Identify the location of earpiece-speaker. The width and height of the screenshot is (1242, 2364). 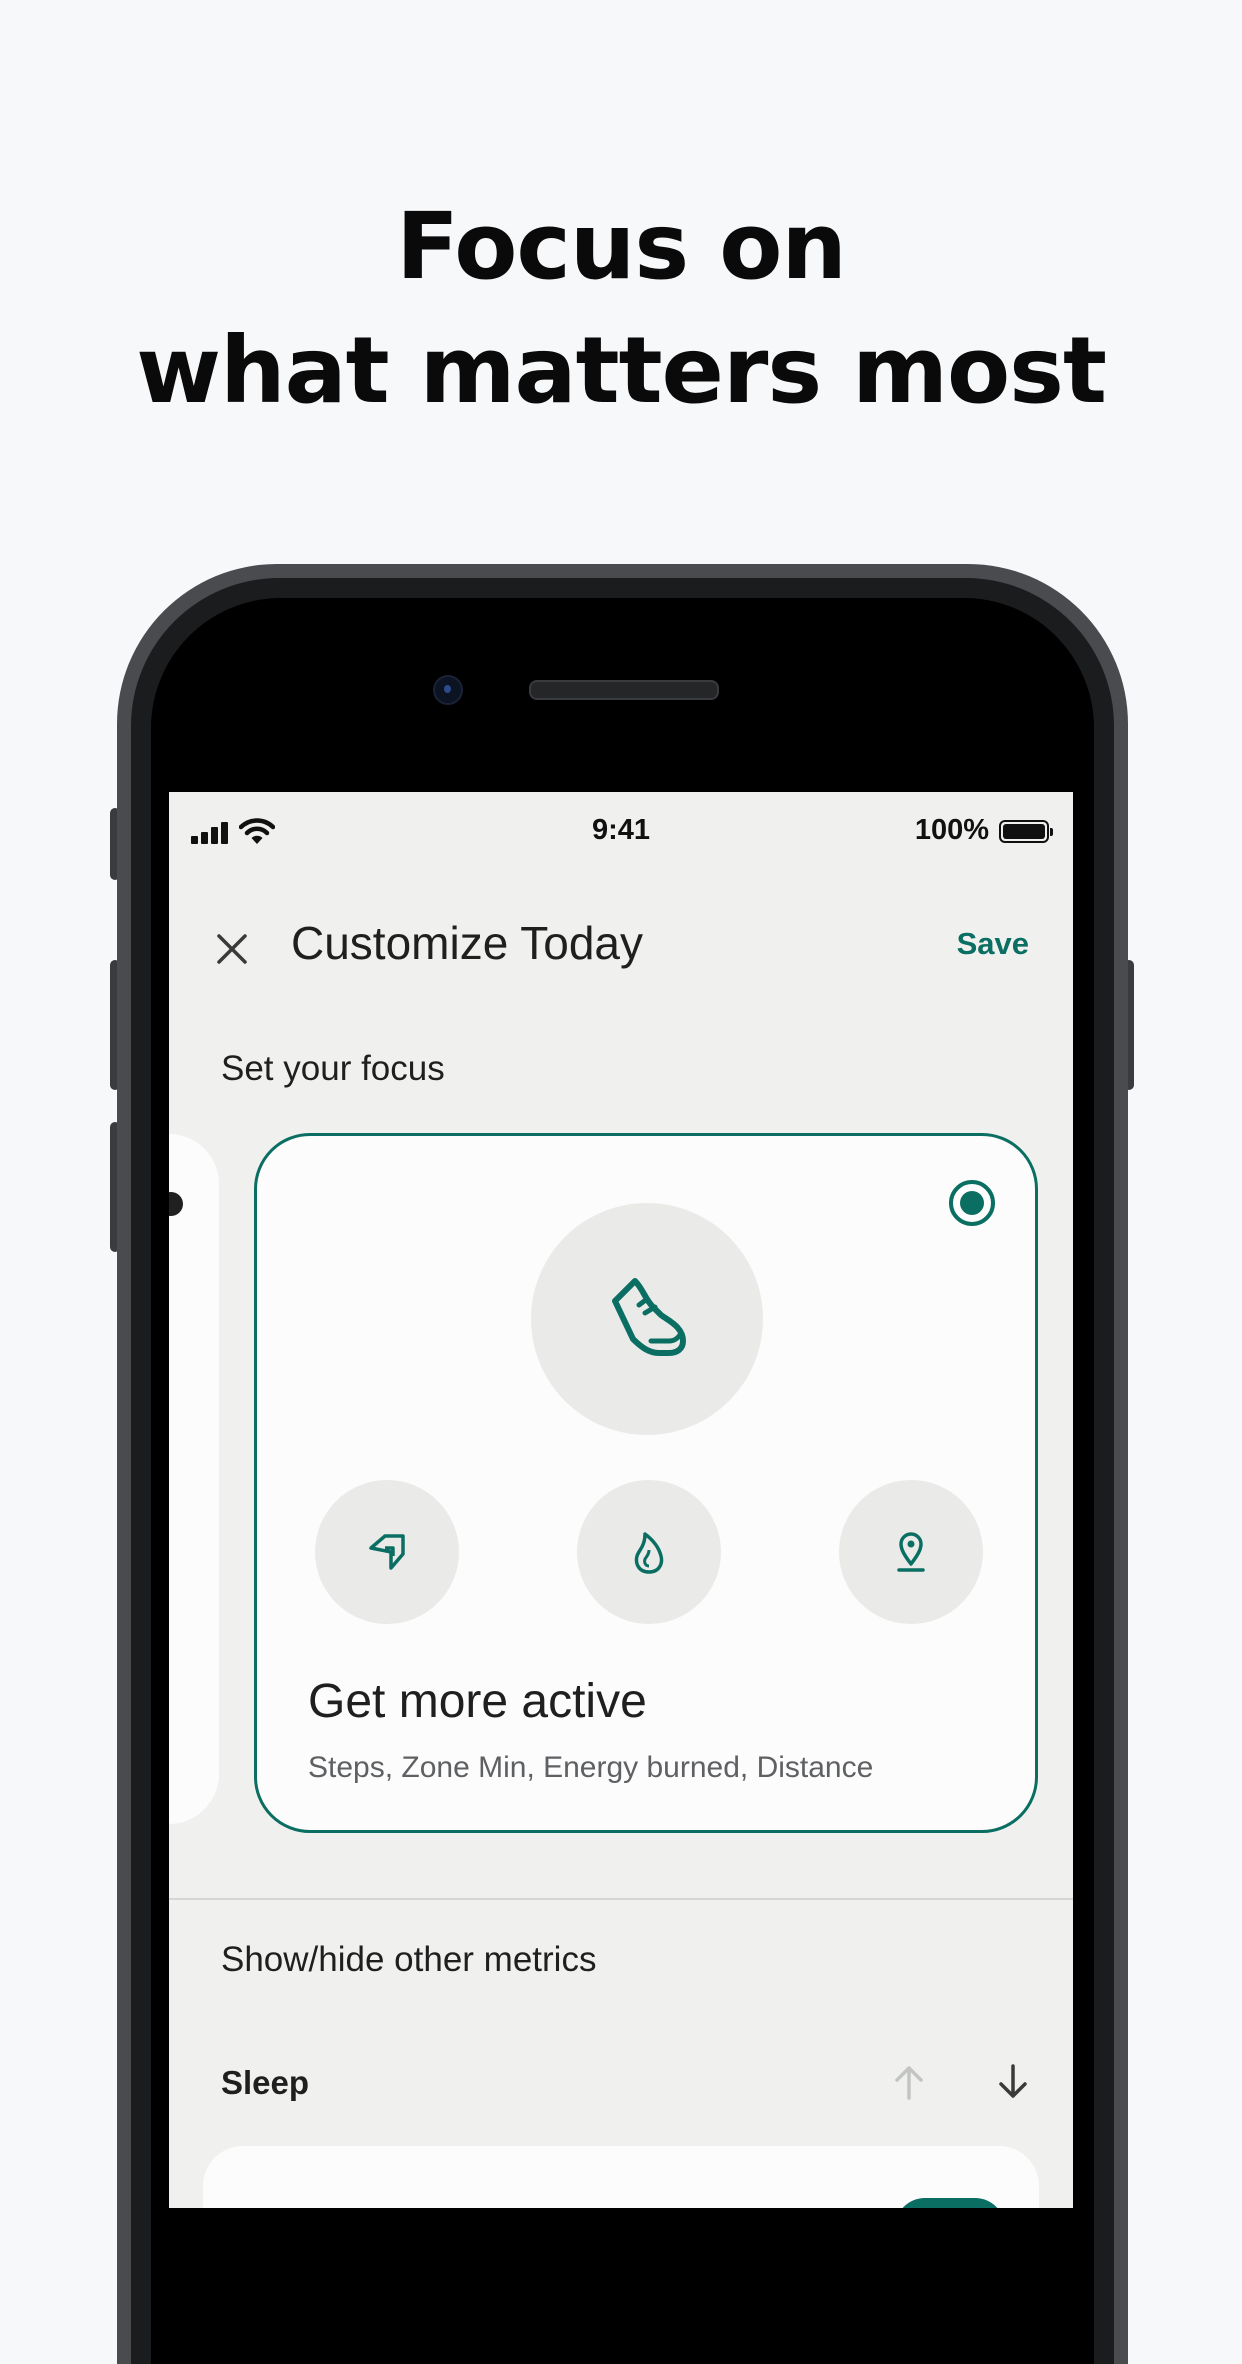
(624, 690).